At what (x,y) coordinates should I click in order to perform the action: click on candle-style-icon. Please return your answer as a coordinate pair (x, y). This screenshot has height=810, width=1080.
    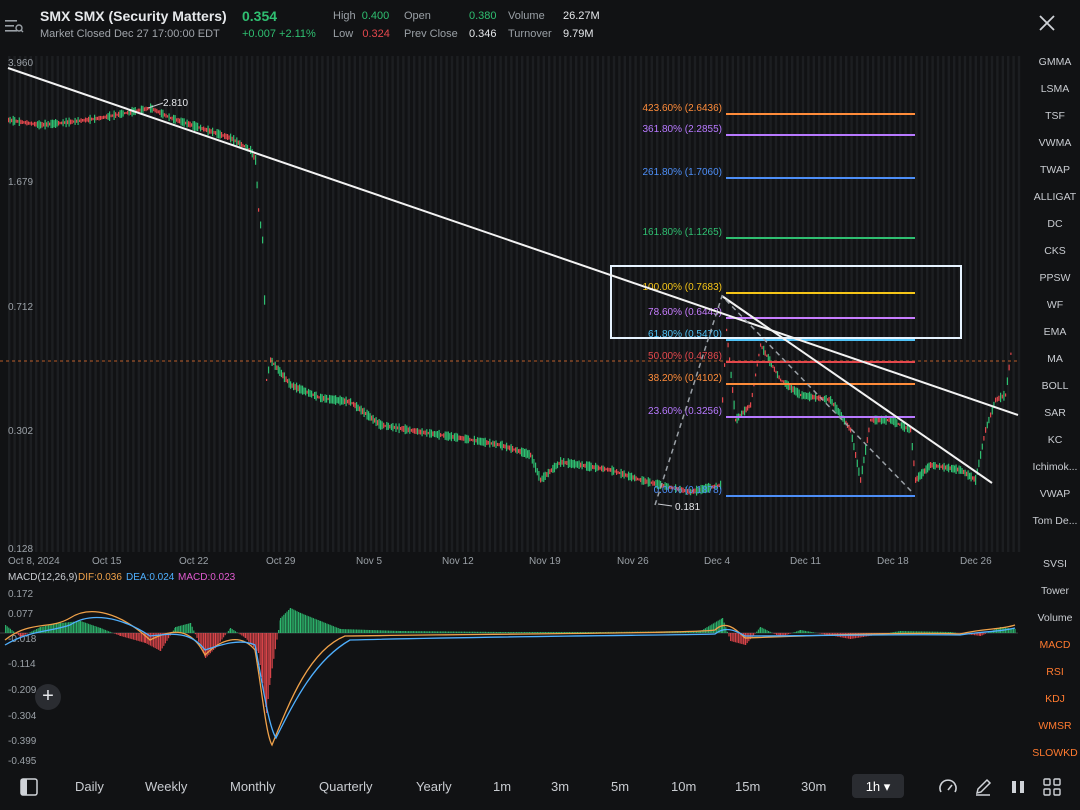
    Looking at the image, I should click on (1018, 787).